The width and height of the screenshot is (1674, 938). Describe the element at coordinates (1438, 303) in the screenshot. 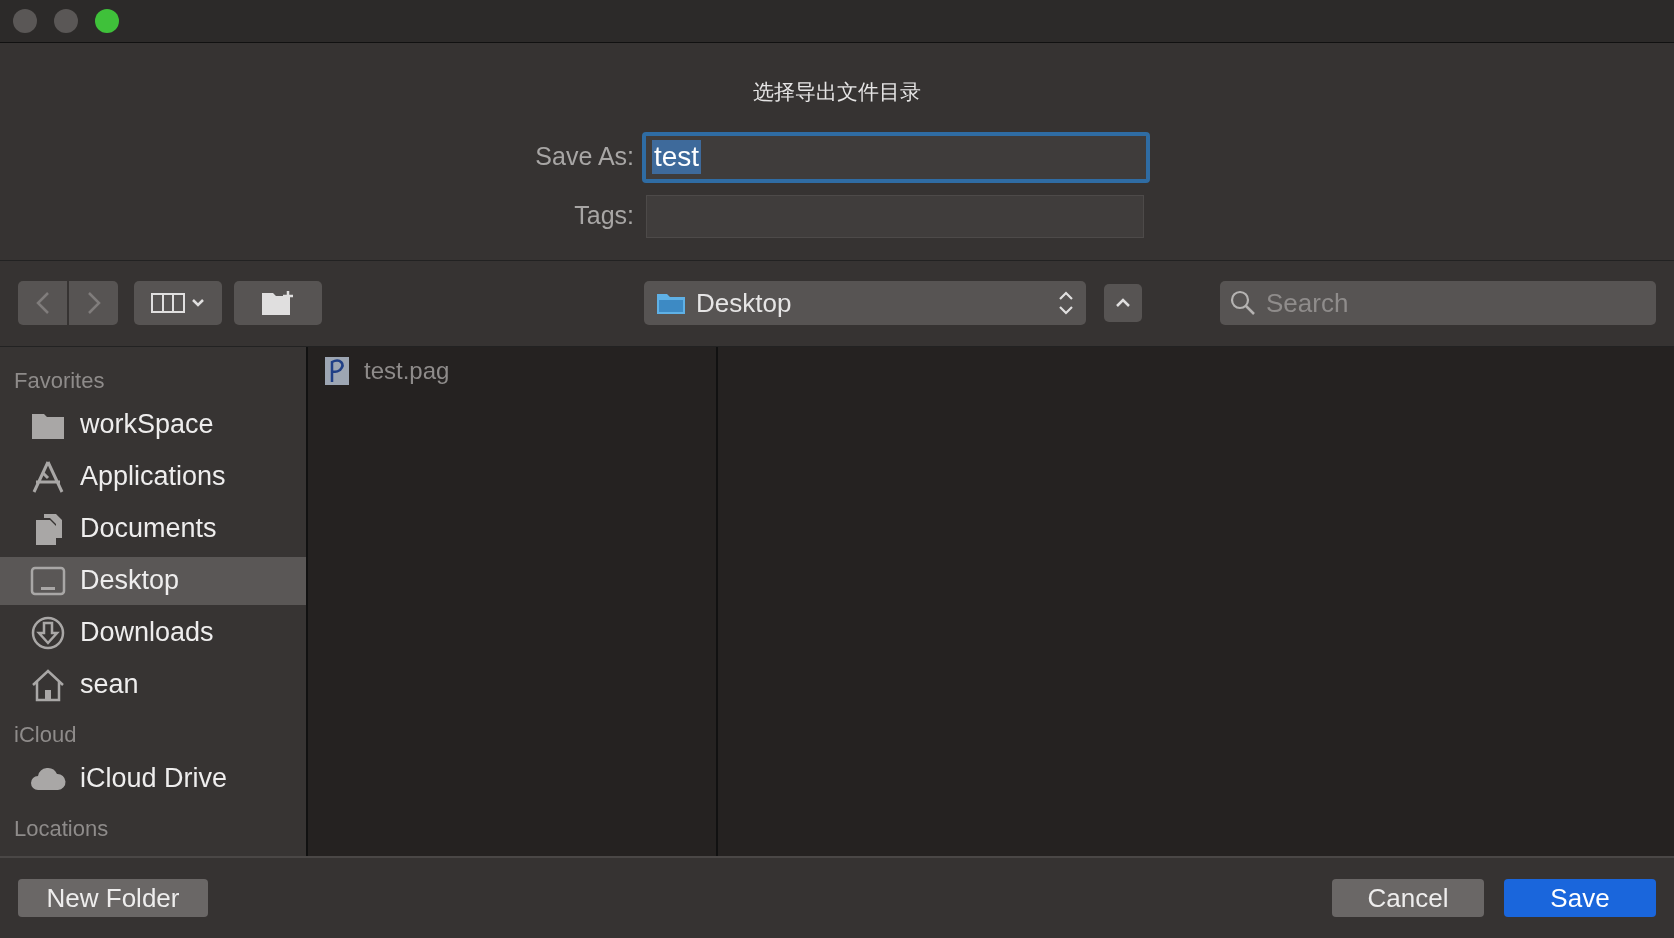

I see `search-field: Search` at that location.